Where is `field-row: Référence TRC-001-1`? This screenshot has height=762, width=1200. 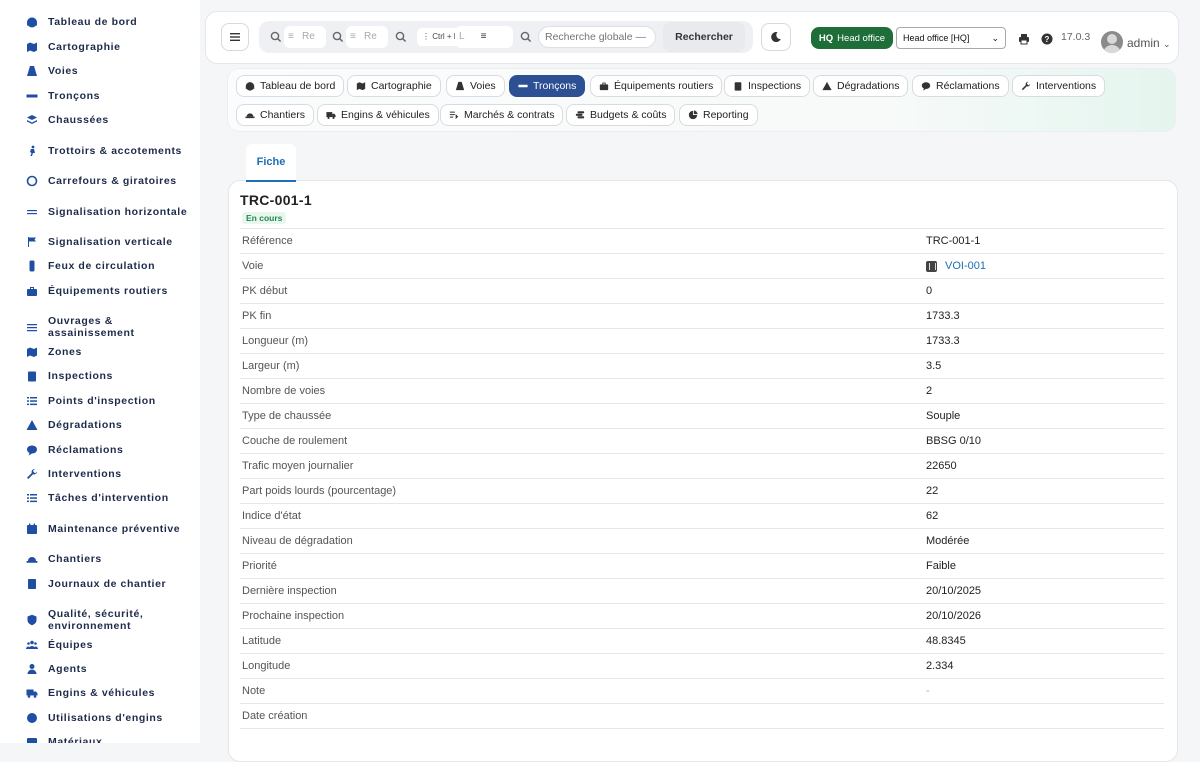 field-row: Référence TRC-001-1 is located at coordinates (702, 240).